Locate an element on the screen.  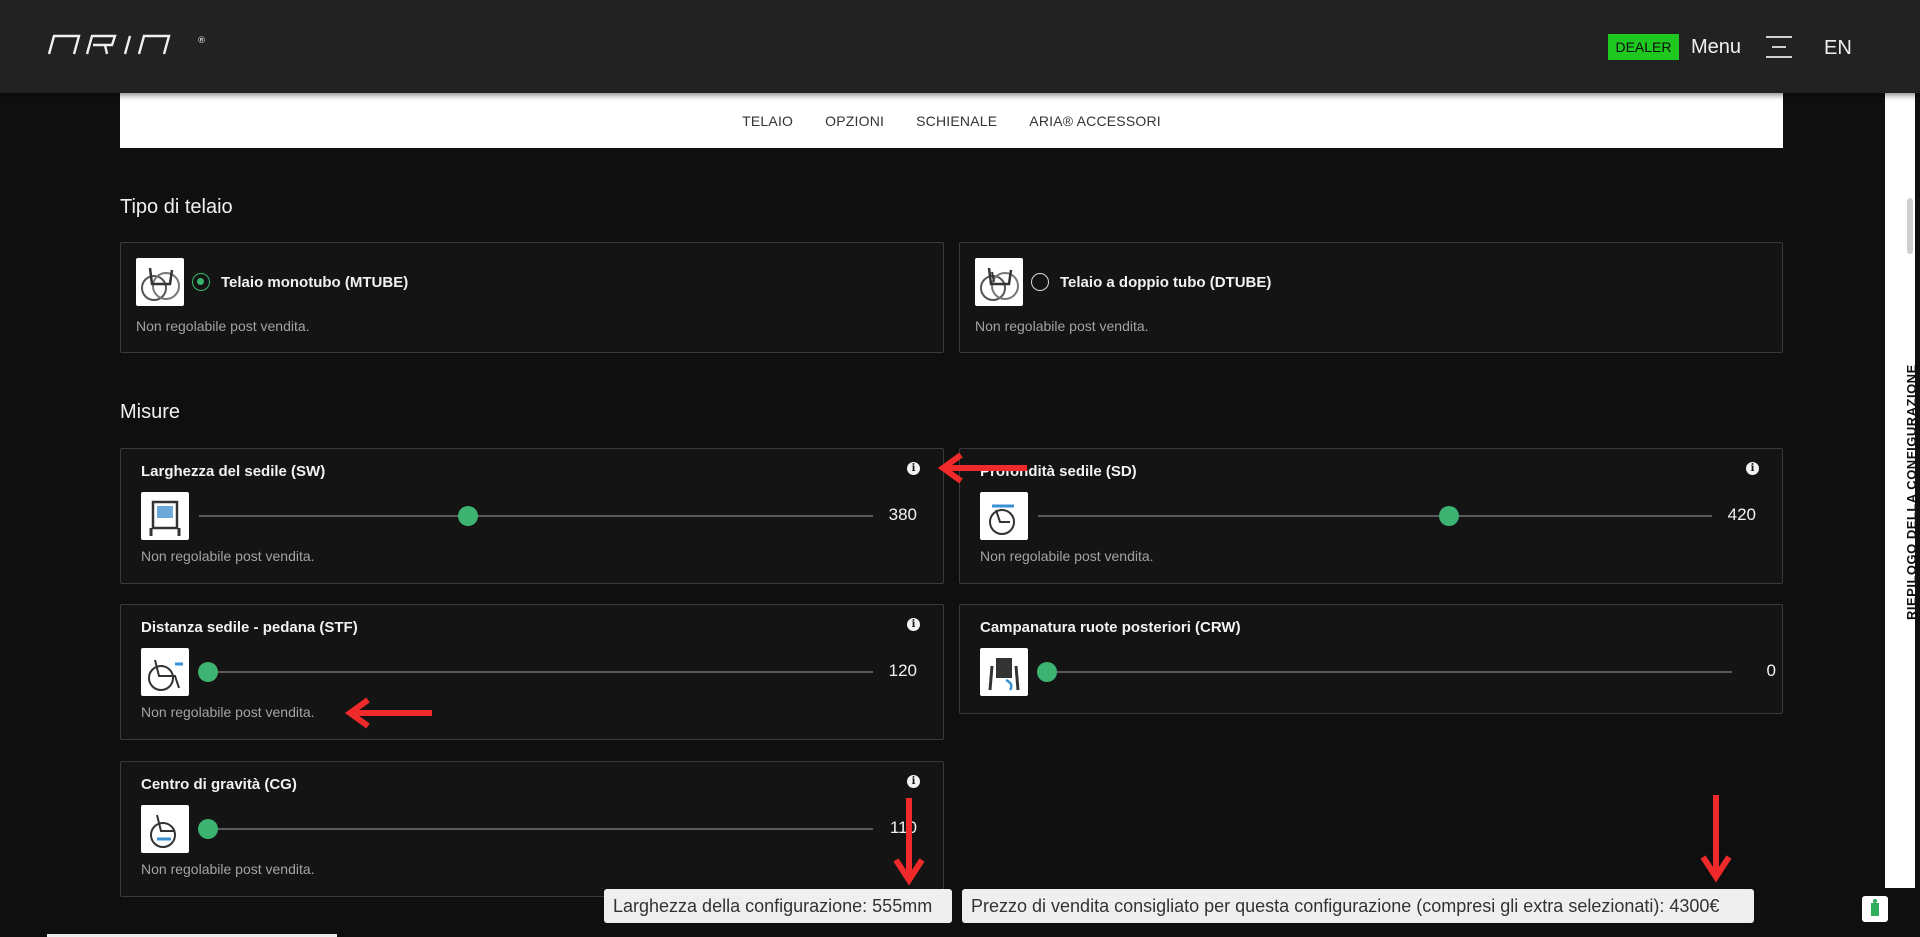
measure-title: Centro di gravità (CG) is located at coordinates (219, 784).